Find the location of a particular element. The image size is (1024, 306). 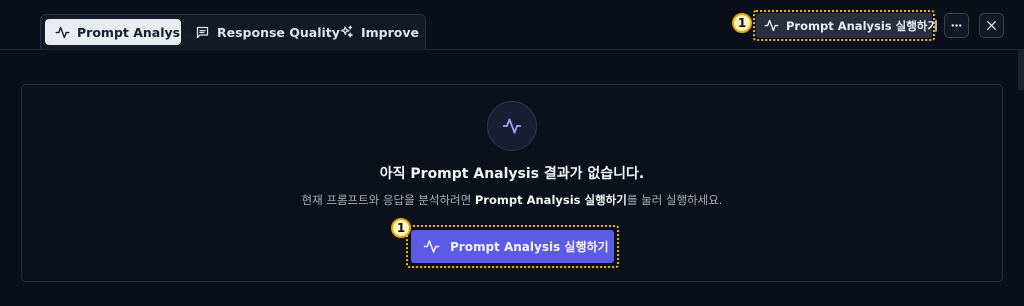

desc-text-strong: Prompt Analysis 실행하기 is located at coordinates (550, 200).